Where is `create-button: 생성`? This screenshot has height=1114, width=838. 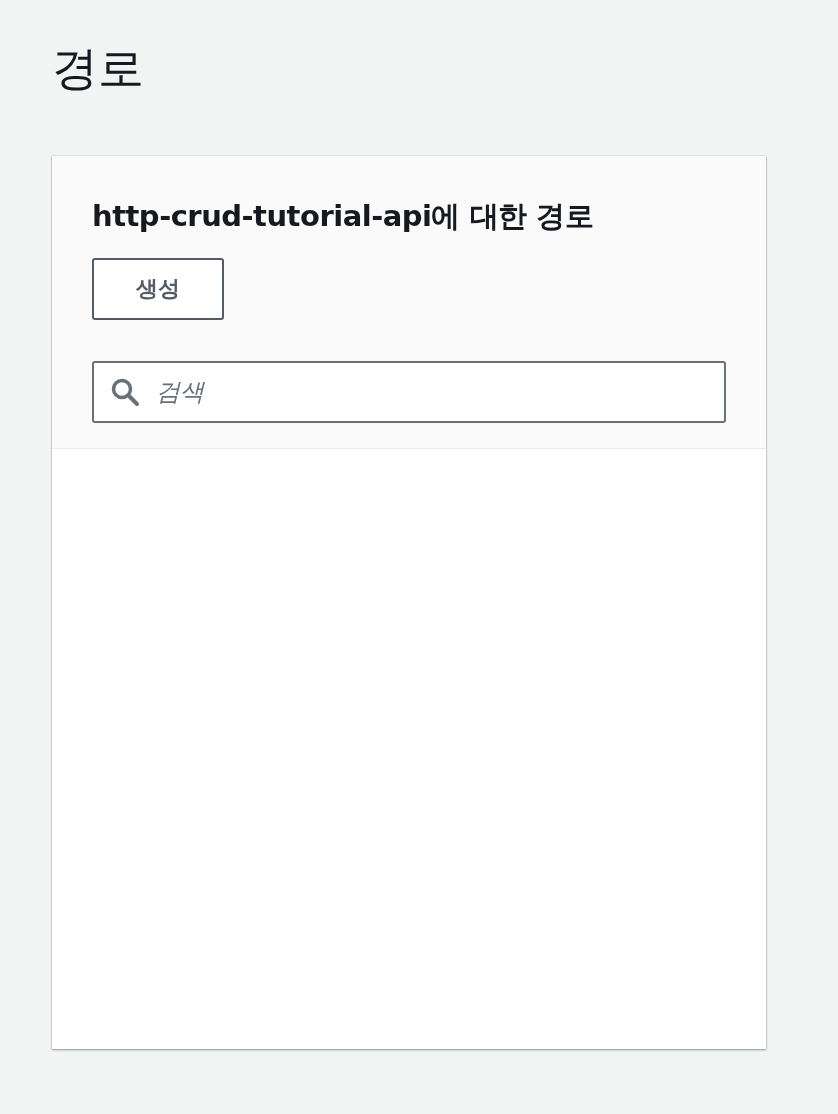 create-button: 생성 is located at coordinates (158, 289).